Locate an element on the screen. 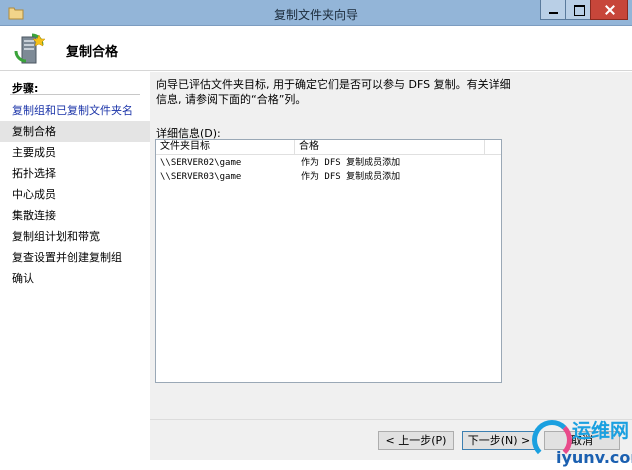  watermark-text-domain: iyunv.com is located at coordinates (594, 457).